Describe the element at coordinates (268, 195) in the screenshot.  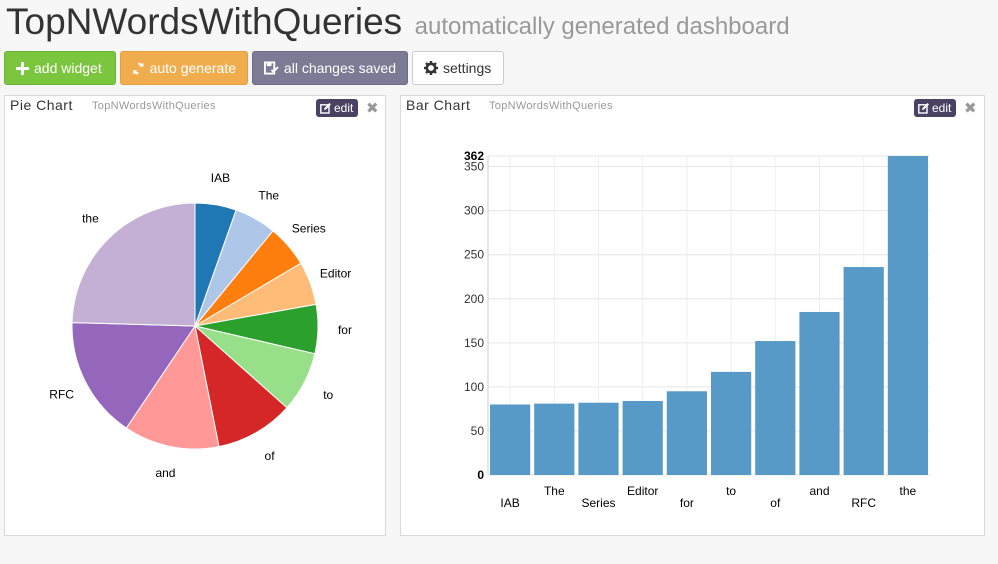
I see `pie-label: The` at that location.